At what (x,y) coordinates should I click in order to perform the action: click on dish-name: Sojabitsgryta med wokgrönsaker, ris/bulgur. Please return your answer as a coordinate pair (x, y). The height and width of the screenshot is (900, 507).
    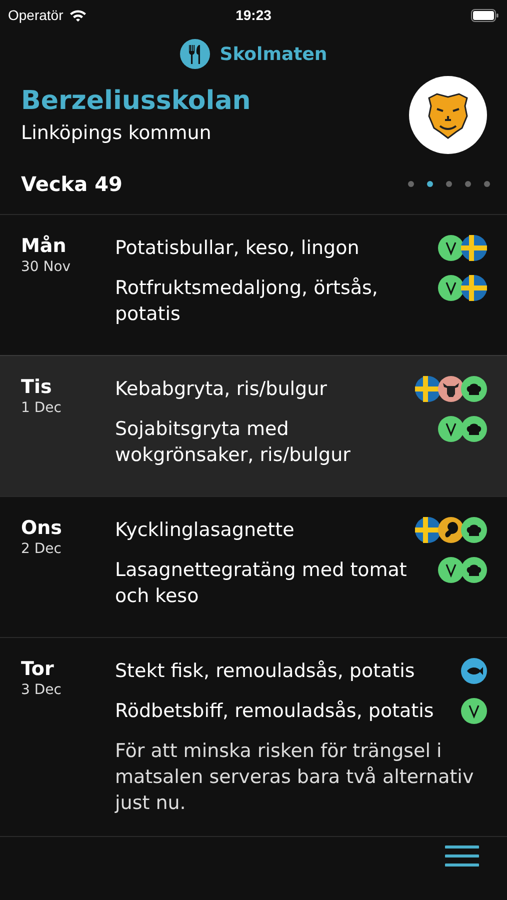
    Looking at the image, I should click on (233, 442).